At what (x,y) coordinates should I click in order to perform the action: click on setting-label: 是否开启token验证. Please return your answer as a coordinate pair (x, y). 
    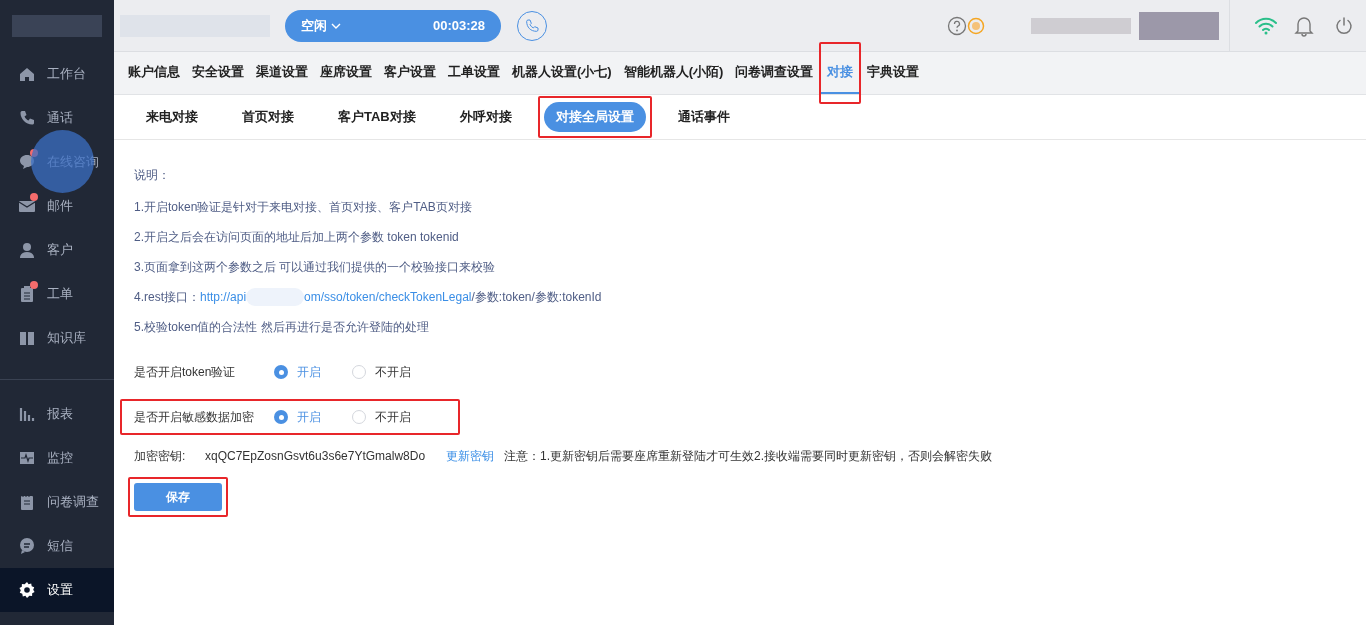
    Looking at the image, I should click on (185, 372).